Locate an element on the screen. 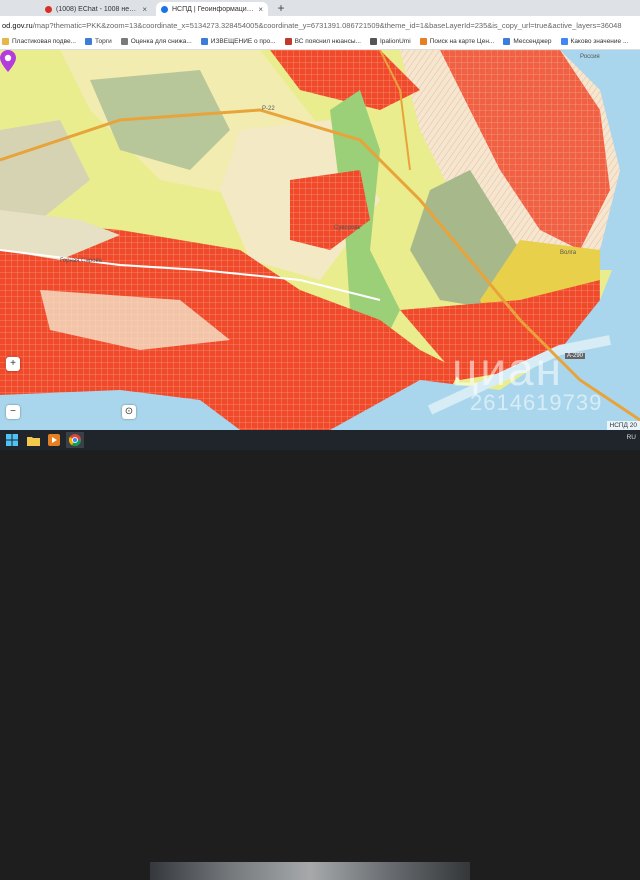 The image size is (640, 880). road-label: Россия is located at coordinates (590, 57).